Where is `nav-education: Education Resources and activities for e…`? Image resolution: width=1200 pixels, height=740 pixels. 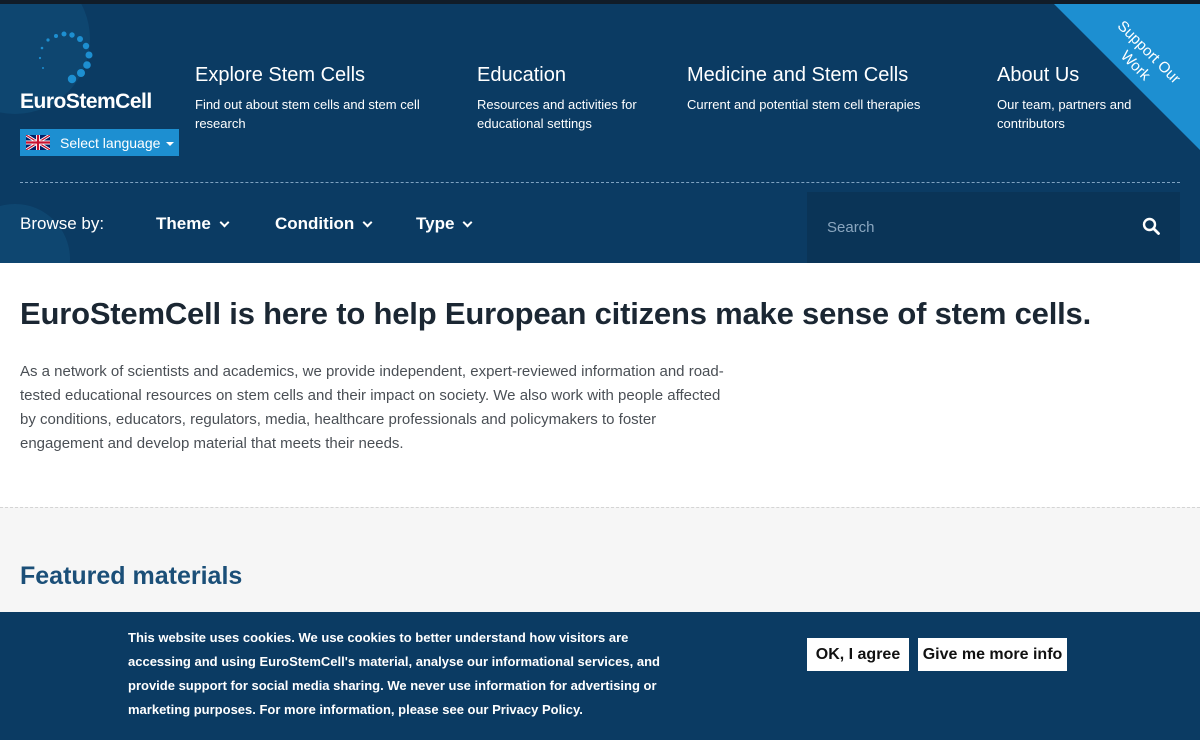 nav-education: Education Resources and activities for e… is located at coordinates (572, 98).